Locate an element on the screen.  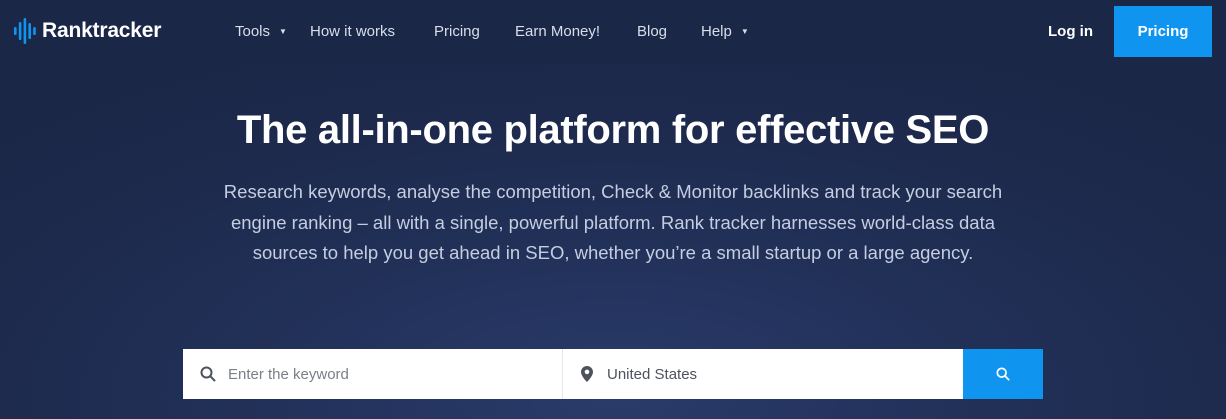
ranktracker-logo: Ranktracker is located at coordinates (87, 31).